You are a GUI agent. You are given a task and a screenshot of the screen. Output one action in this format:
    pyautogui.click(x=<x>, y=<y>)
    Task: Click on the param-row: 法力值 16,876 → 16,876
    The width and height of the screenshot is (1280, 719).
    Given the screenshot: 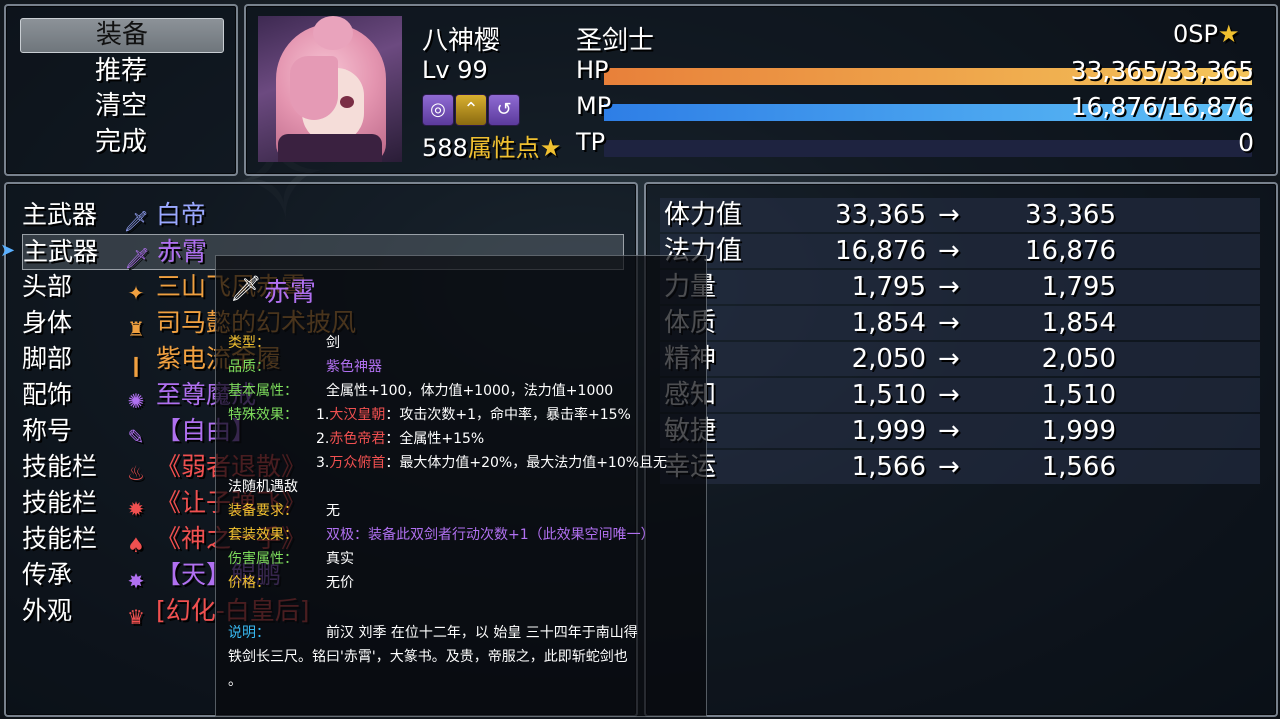 What is the action you would take?
    pyautogui.click(x=960, y=251)
    